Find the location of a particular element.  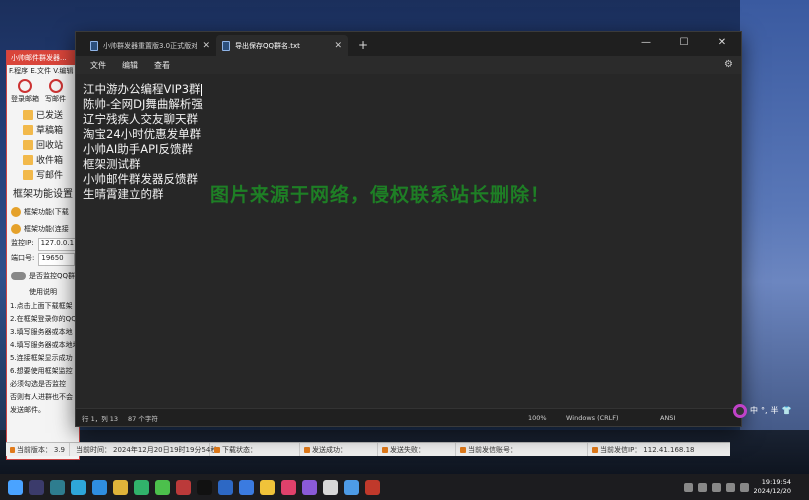

help-line: 2.在框架登录你的QQ号 is located at coordinates (45, 319).